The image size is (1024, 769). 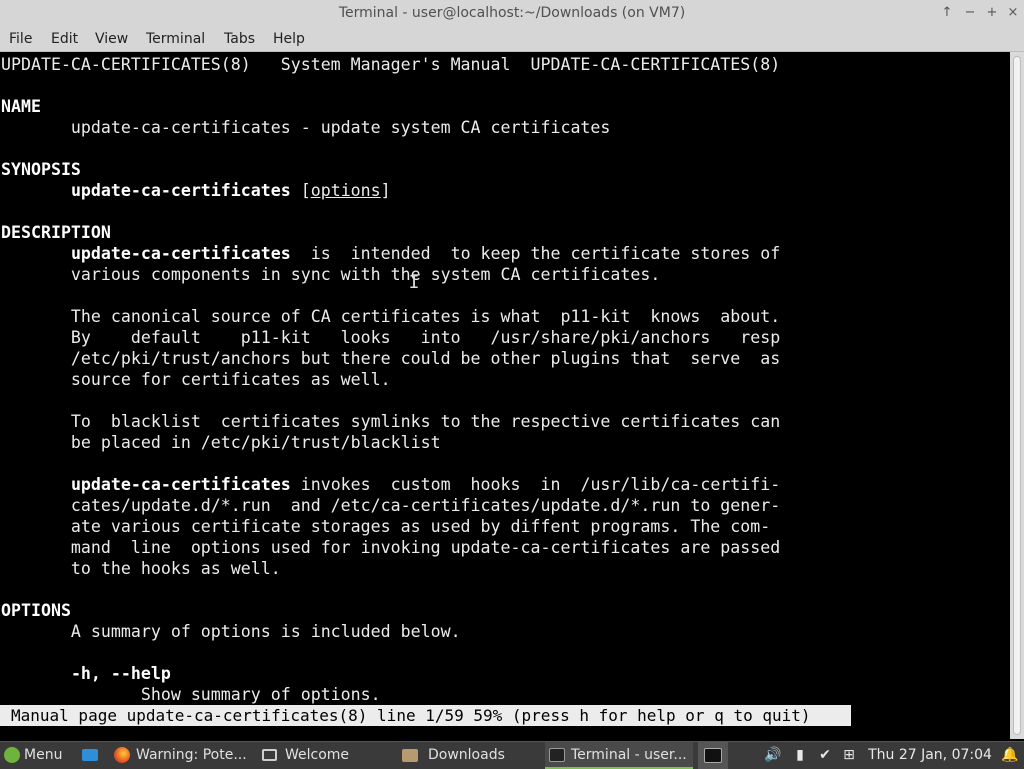 What do you see at coordinates (317, 755) in the screenshot?
I see `taskbar-item-label: Welcome` at bounding box center [317, 755].